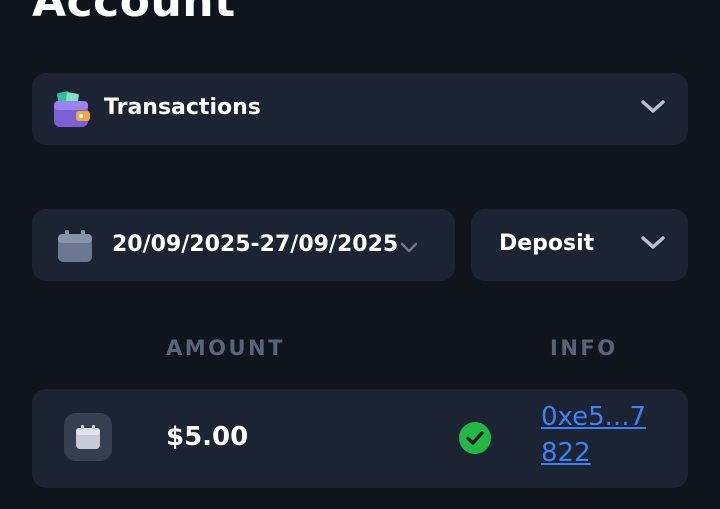 The width and height of the screenshot is (720, 509). Describe the element at coordinates (72, 109) in the screenshot. I see `wallet-icon` at that location.